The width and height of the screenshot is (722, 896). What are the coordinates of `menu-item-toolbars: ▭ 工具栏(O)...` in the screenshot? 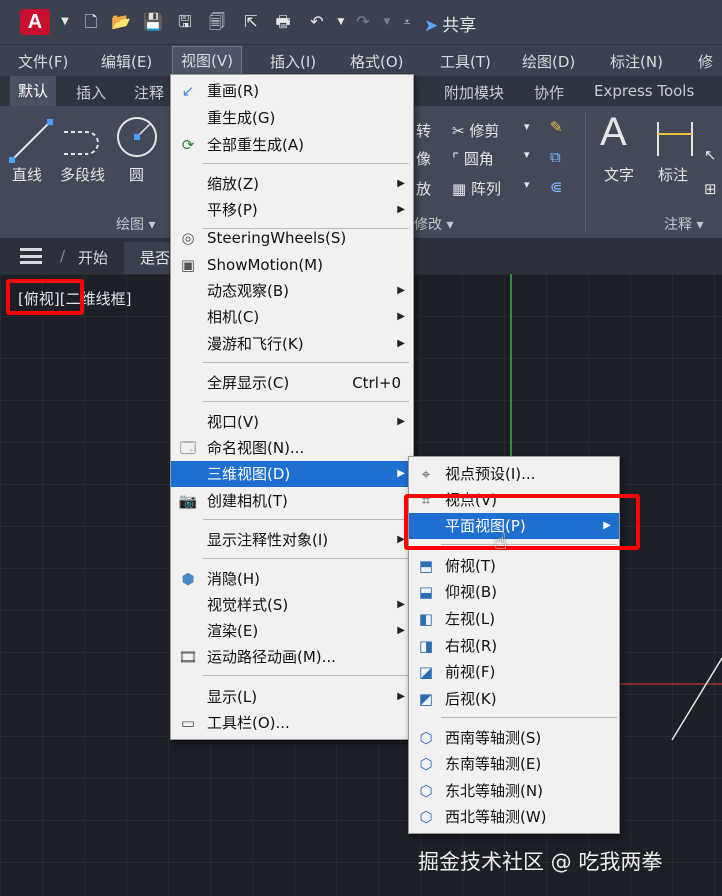 It's located at (292, 723).